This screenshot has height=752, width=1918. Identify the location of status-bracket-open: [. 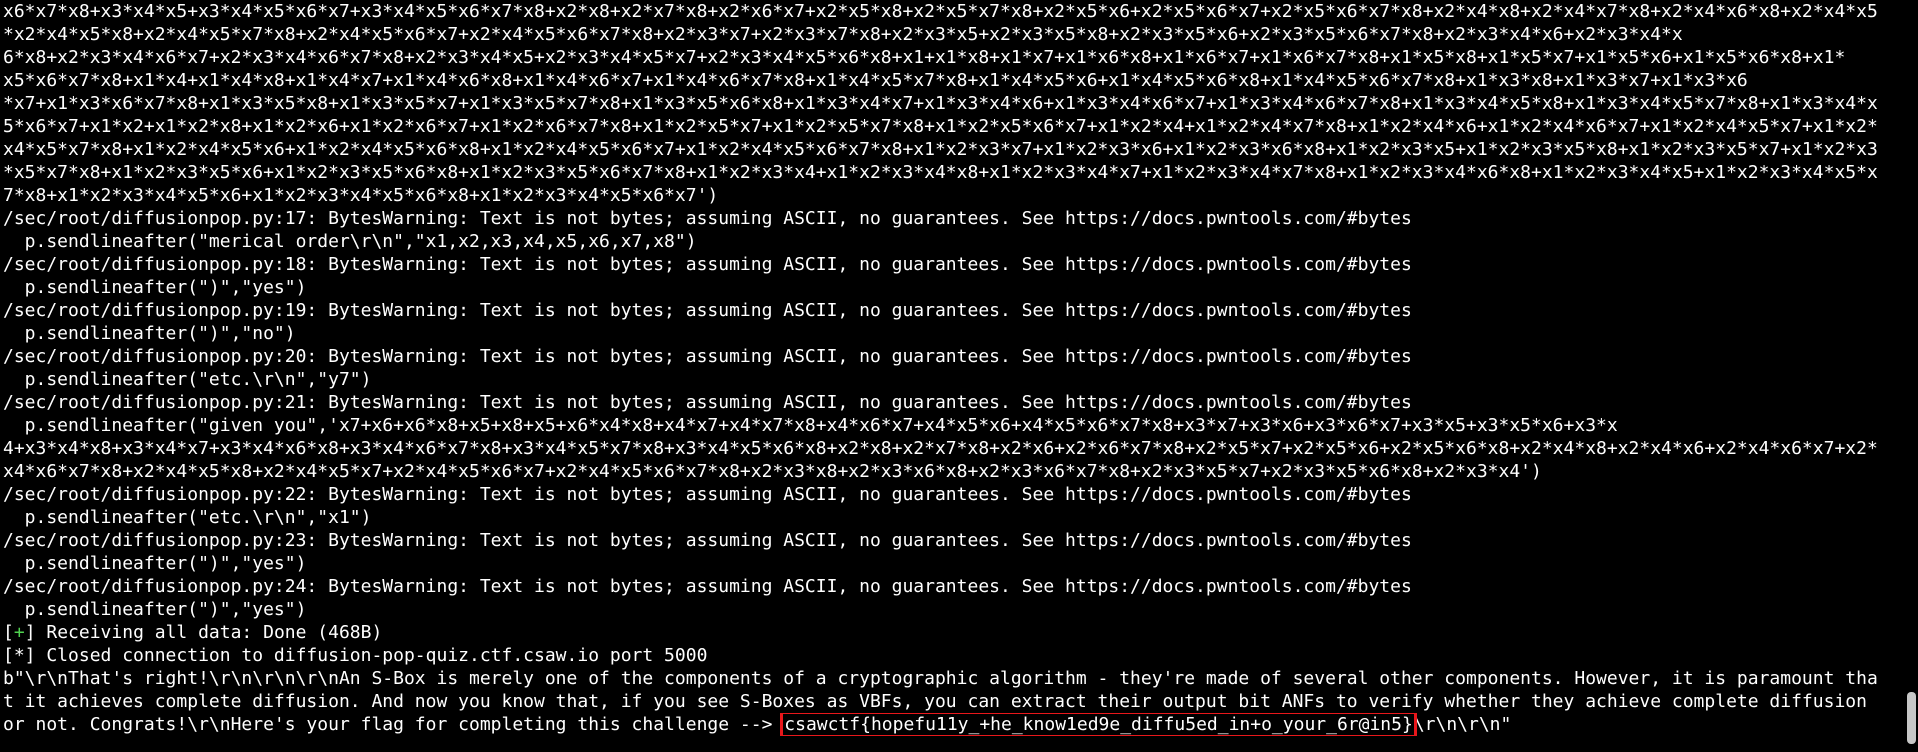
(8, 632).